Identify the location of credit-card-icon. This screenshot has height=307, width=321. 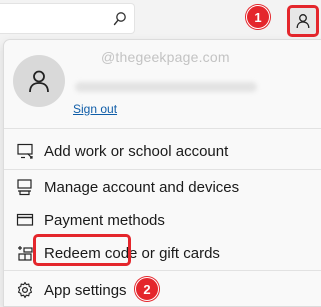
(25, 219).